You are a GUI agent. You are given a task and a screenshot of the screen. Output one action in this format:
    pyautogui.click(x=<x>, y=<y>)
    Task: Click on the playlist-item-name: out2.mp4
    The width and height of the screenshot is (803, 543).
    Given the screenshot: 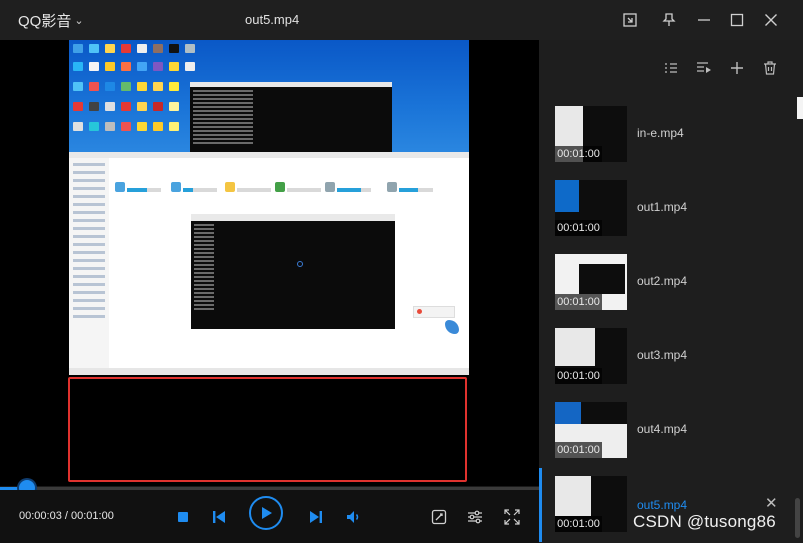 What is the action you would take?
    pyautogui.click(x=662, y=281)
    